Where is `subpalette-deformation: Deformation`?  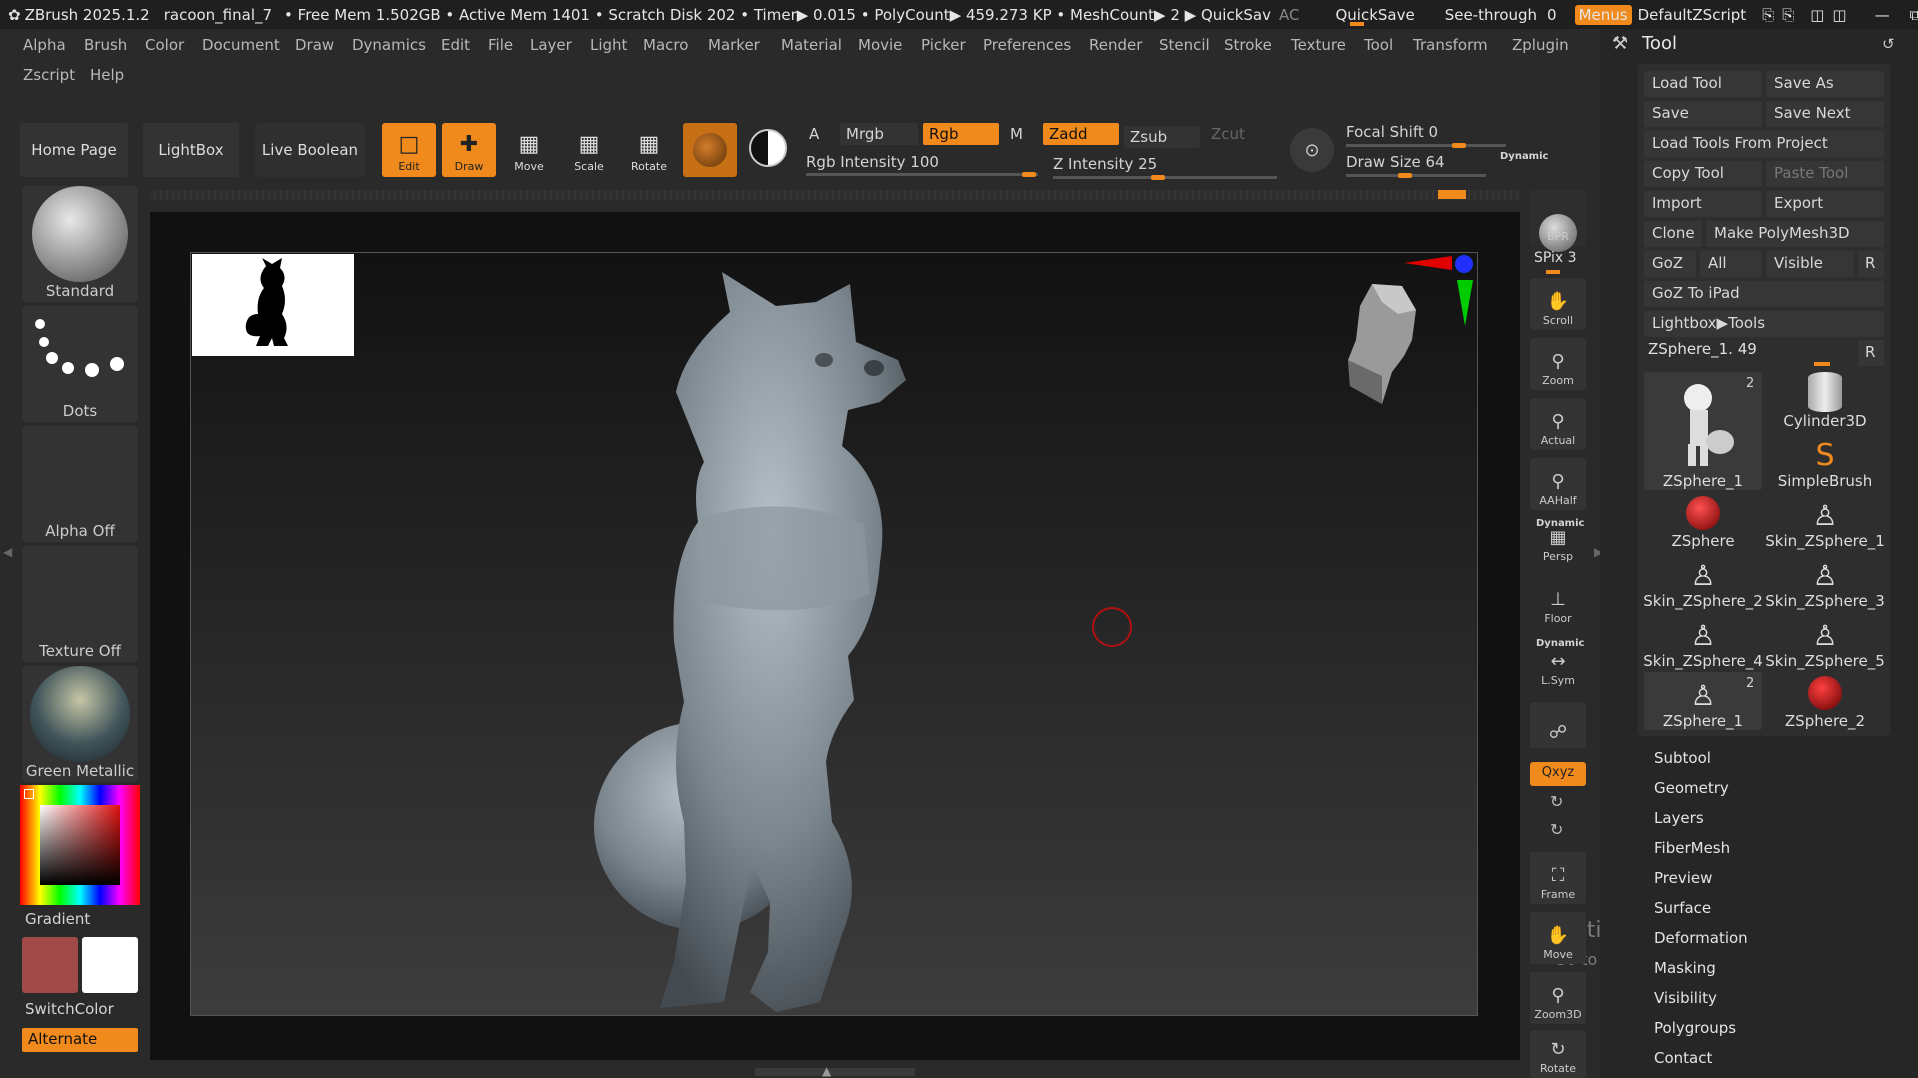 subpalette-deformation: Deformation is located at coordinates (1701, 938).